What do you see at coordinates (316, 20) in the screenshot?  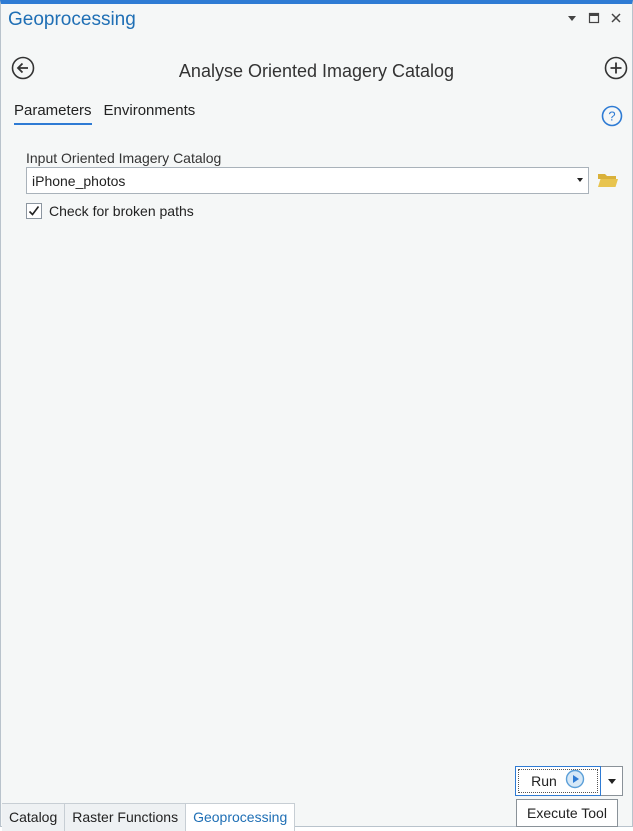 I see `pane-title-bar: Geoprocessing` at bounding box center [316, 20].